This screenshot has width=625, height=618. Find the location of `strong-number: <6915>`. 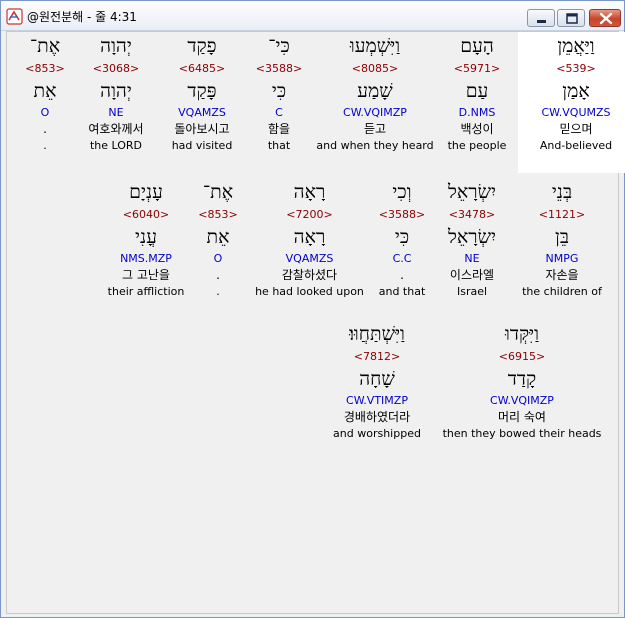

strong-number: <6915> is located at coordinates (522, 356).